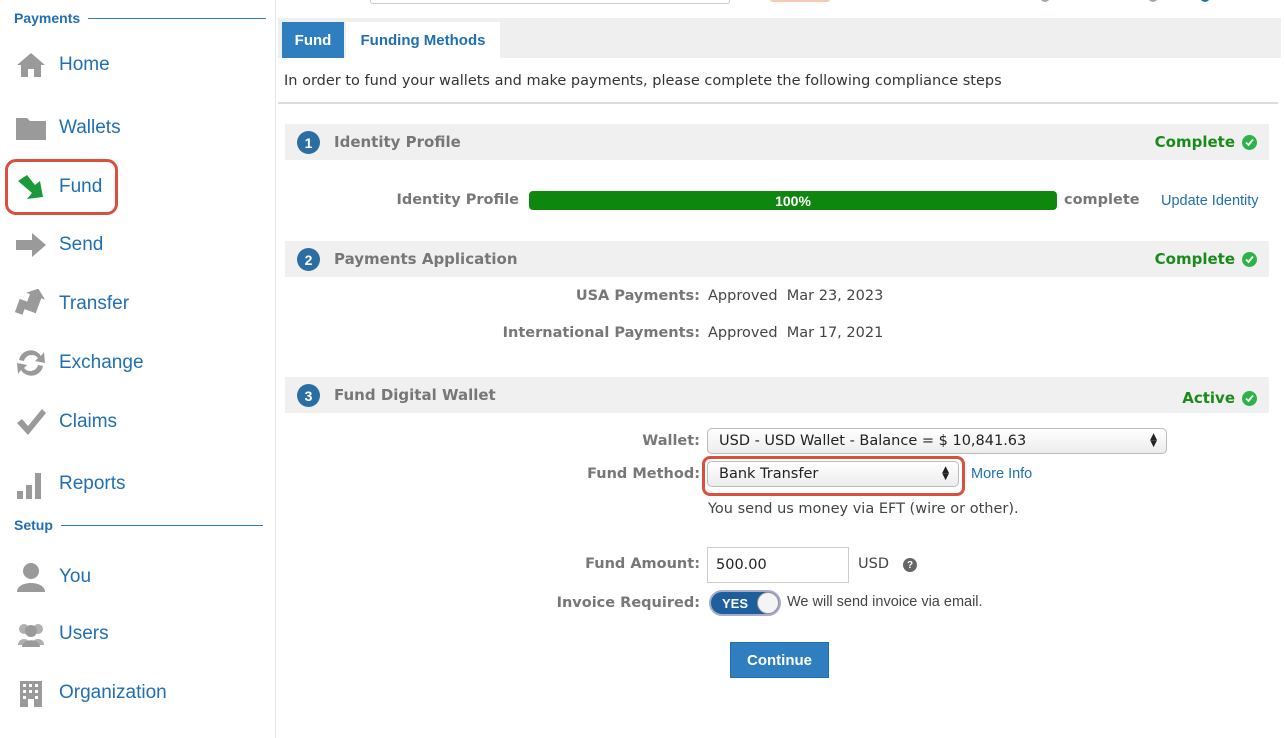 The width and height of the screenshot is (1285, 738). I want to click on status-badge: Active, so click(1219, 398).